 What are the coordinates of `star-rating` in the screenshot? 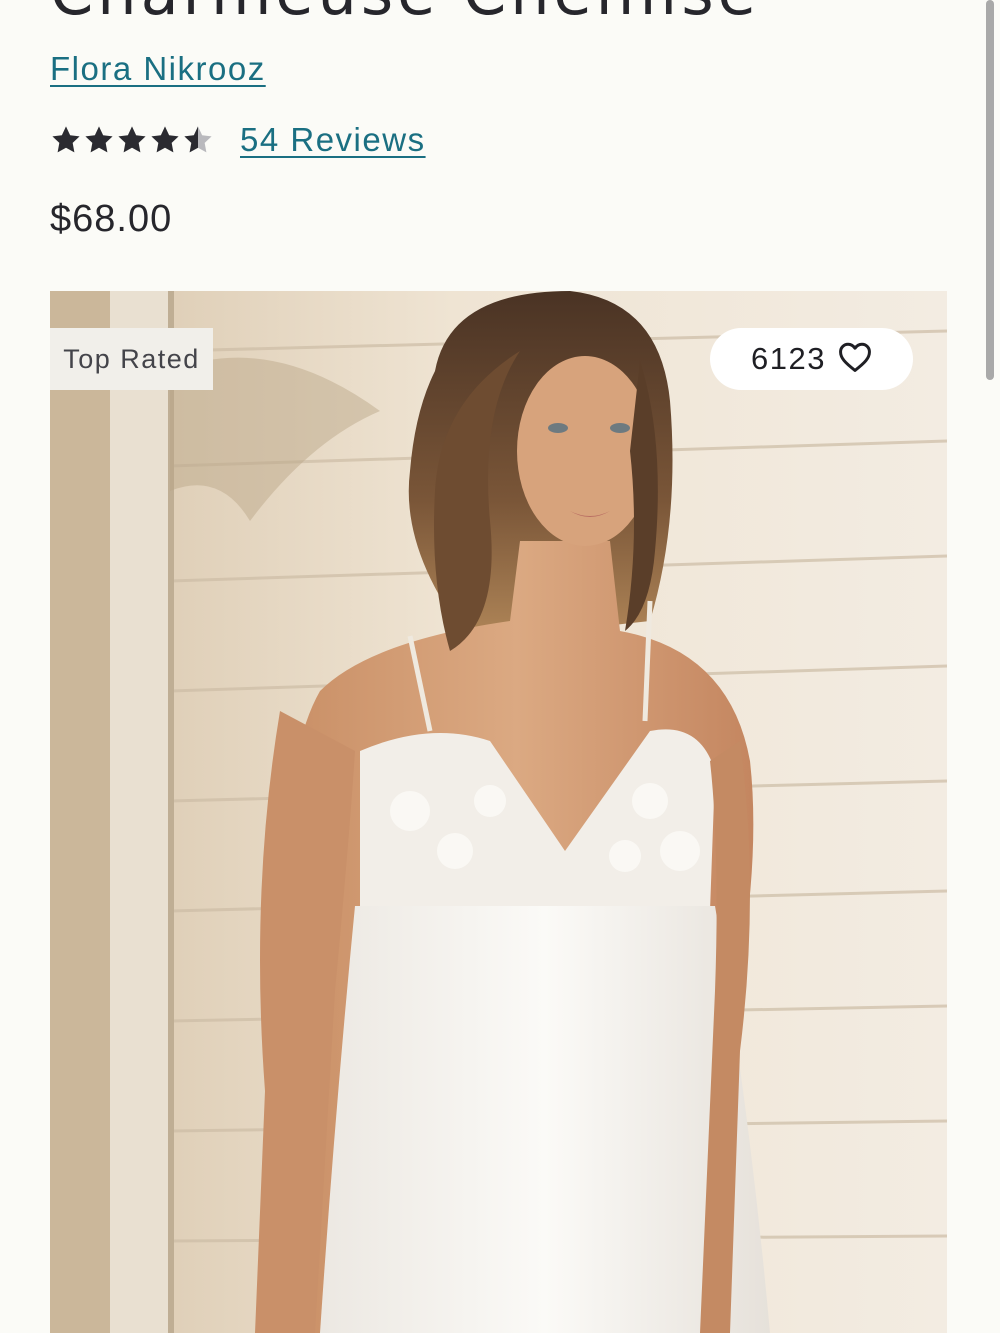 It's located at (132, 140).